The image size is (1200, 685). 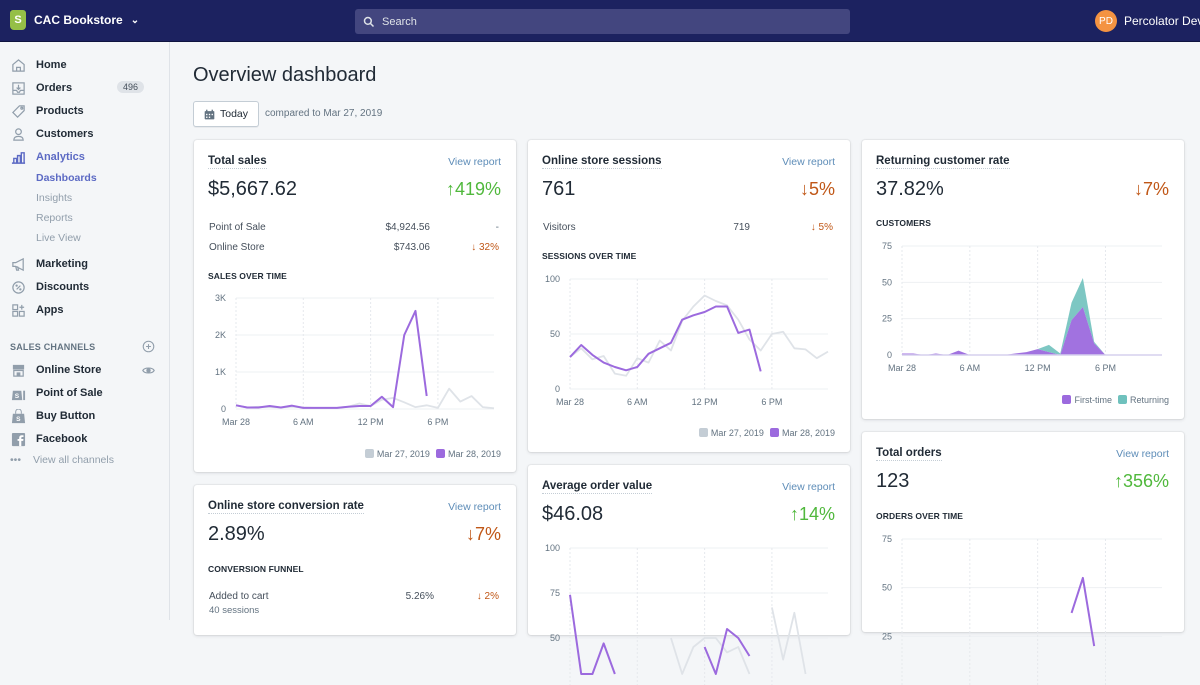 I want to click on chart-legend: Mar 27, 2019 Mar 28, 2019, so click(x=432, y=454).